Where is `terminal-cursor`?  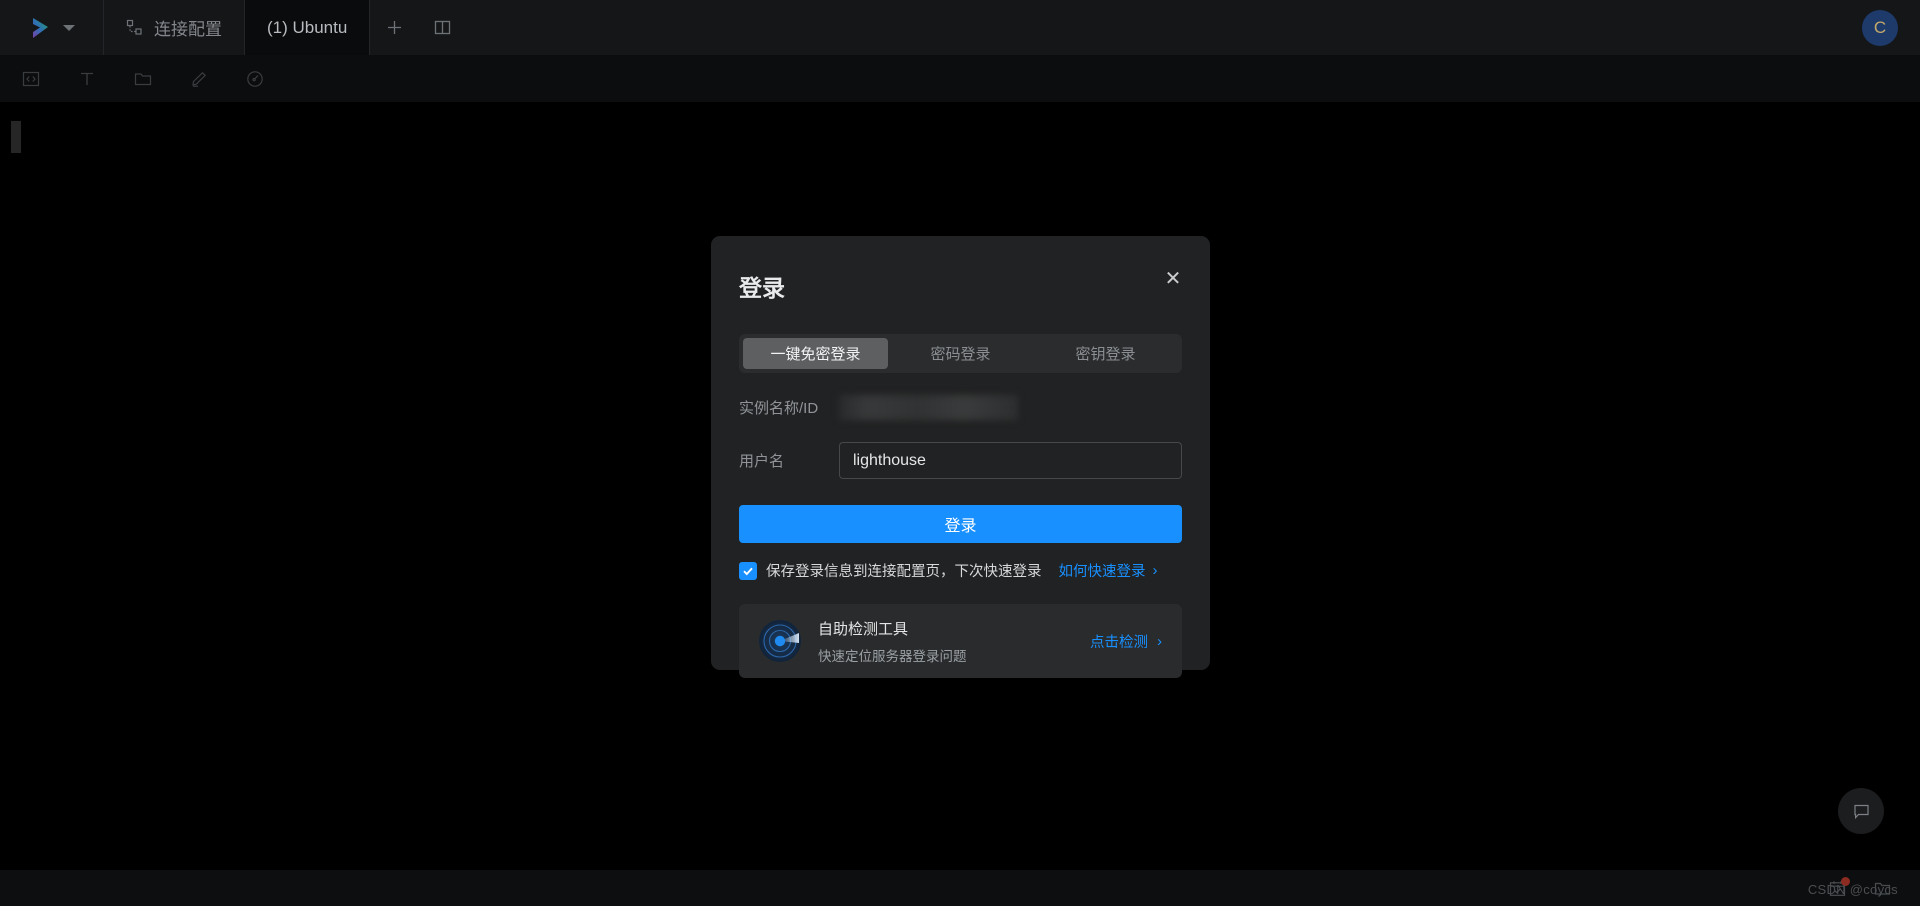 terminal-cursor is located at coordinates (16, 137).